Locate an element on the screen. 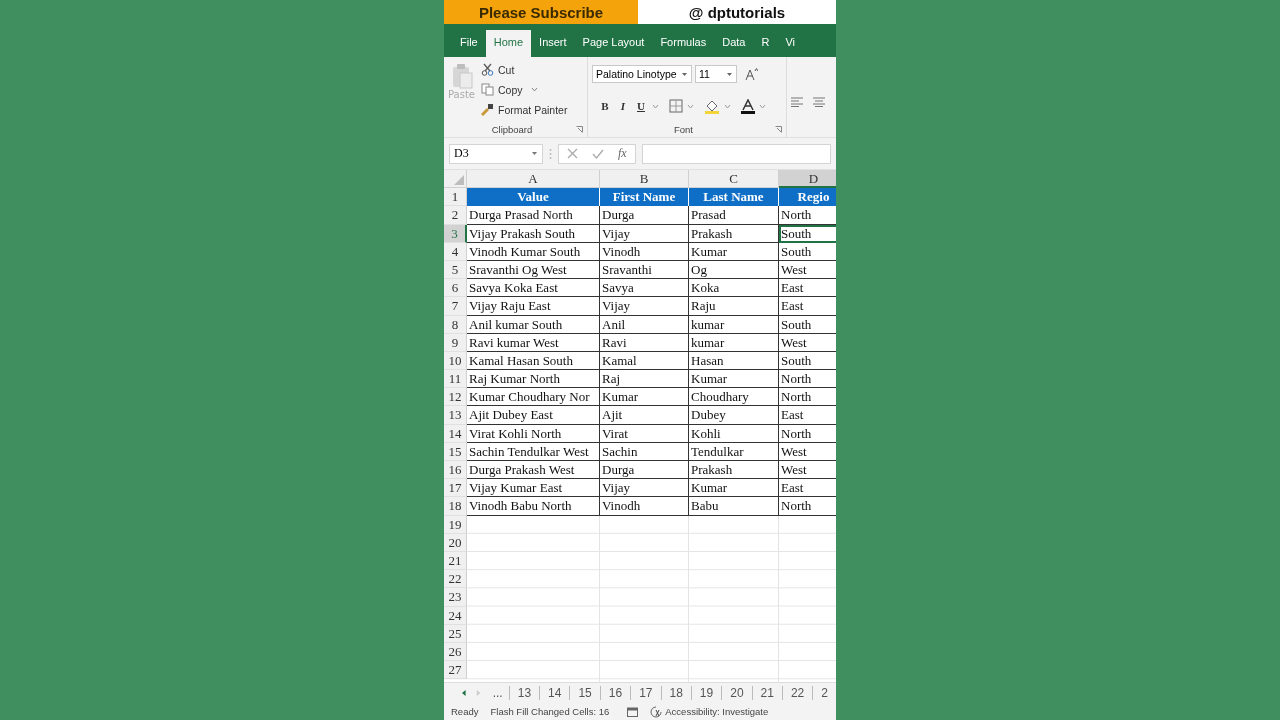  row-header: 18 is located at coordinates (455, 506).